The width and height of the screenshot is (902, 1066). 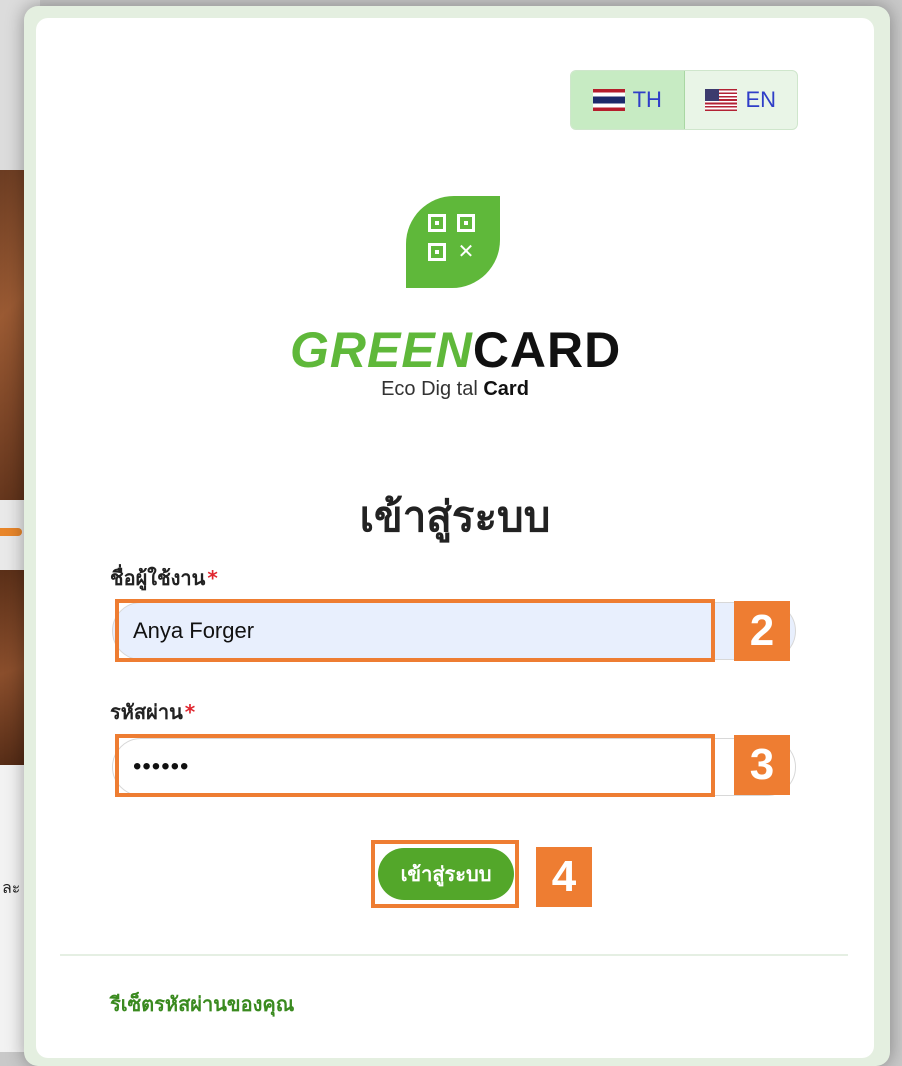 I want to click on brand-logo-text: GREENCARD, so click(x=455, y=350).